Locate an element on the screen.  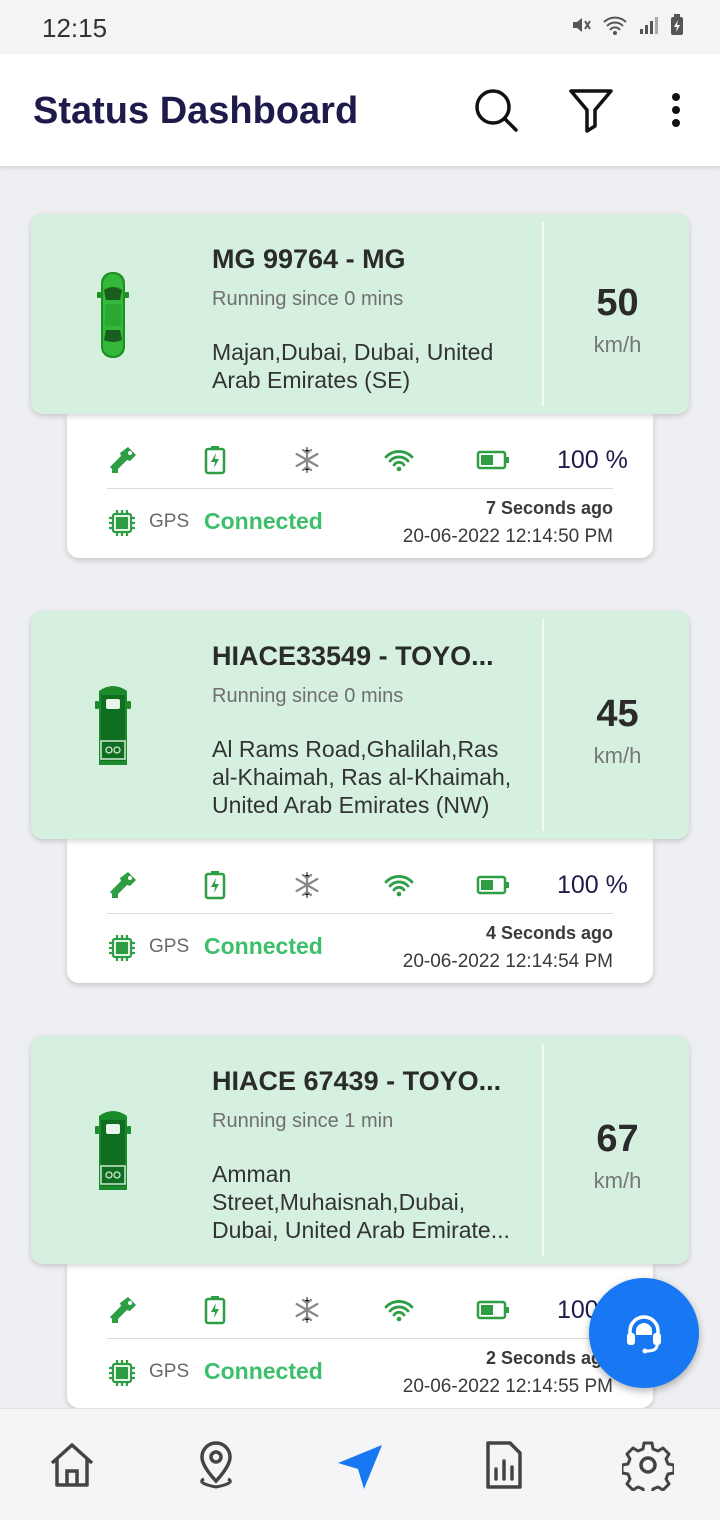
nav-live-tracking is located at coordinates (360, 1465).